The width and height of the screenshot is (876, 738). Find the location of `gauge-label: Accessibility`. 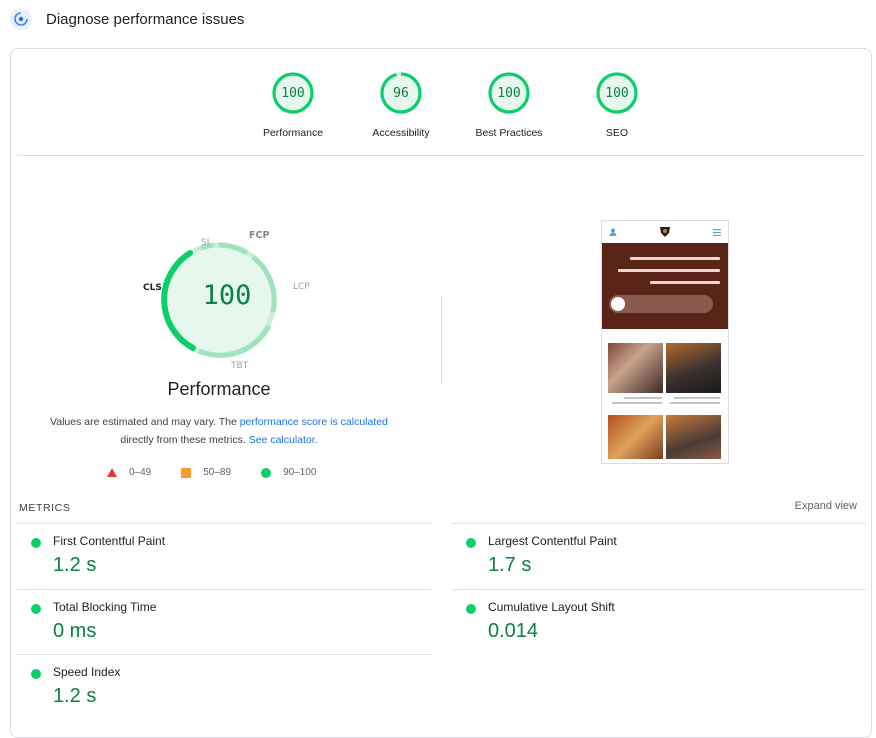

gauge-label: Accessibility is located at coordinates (401, 133).